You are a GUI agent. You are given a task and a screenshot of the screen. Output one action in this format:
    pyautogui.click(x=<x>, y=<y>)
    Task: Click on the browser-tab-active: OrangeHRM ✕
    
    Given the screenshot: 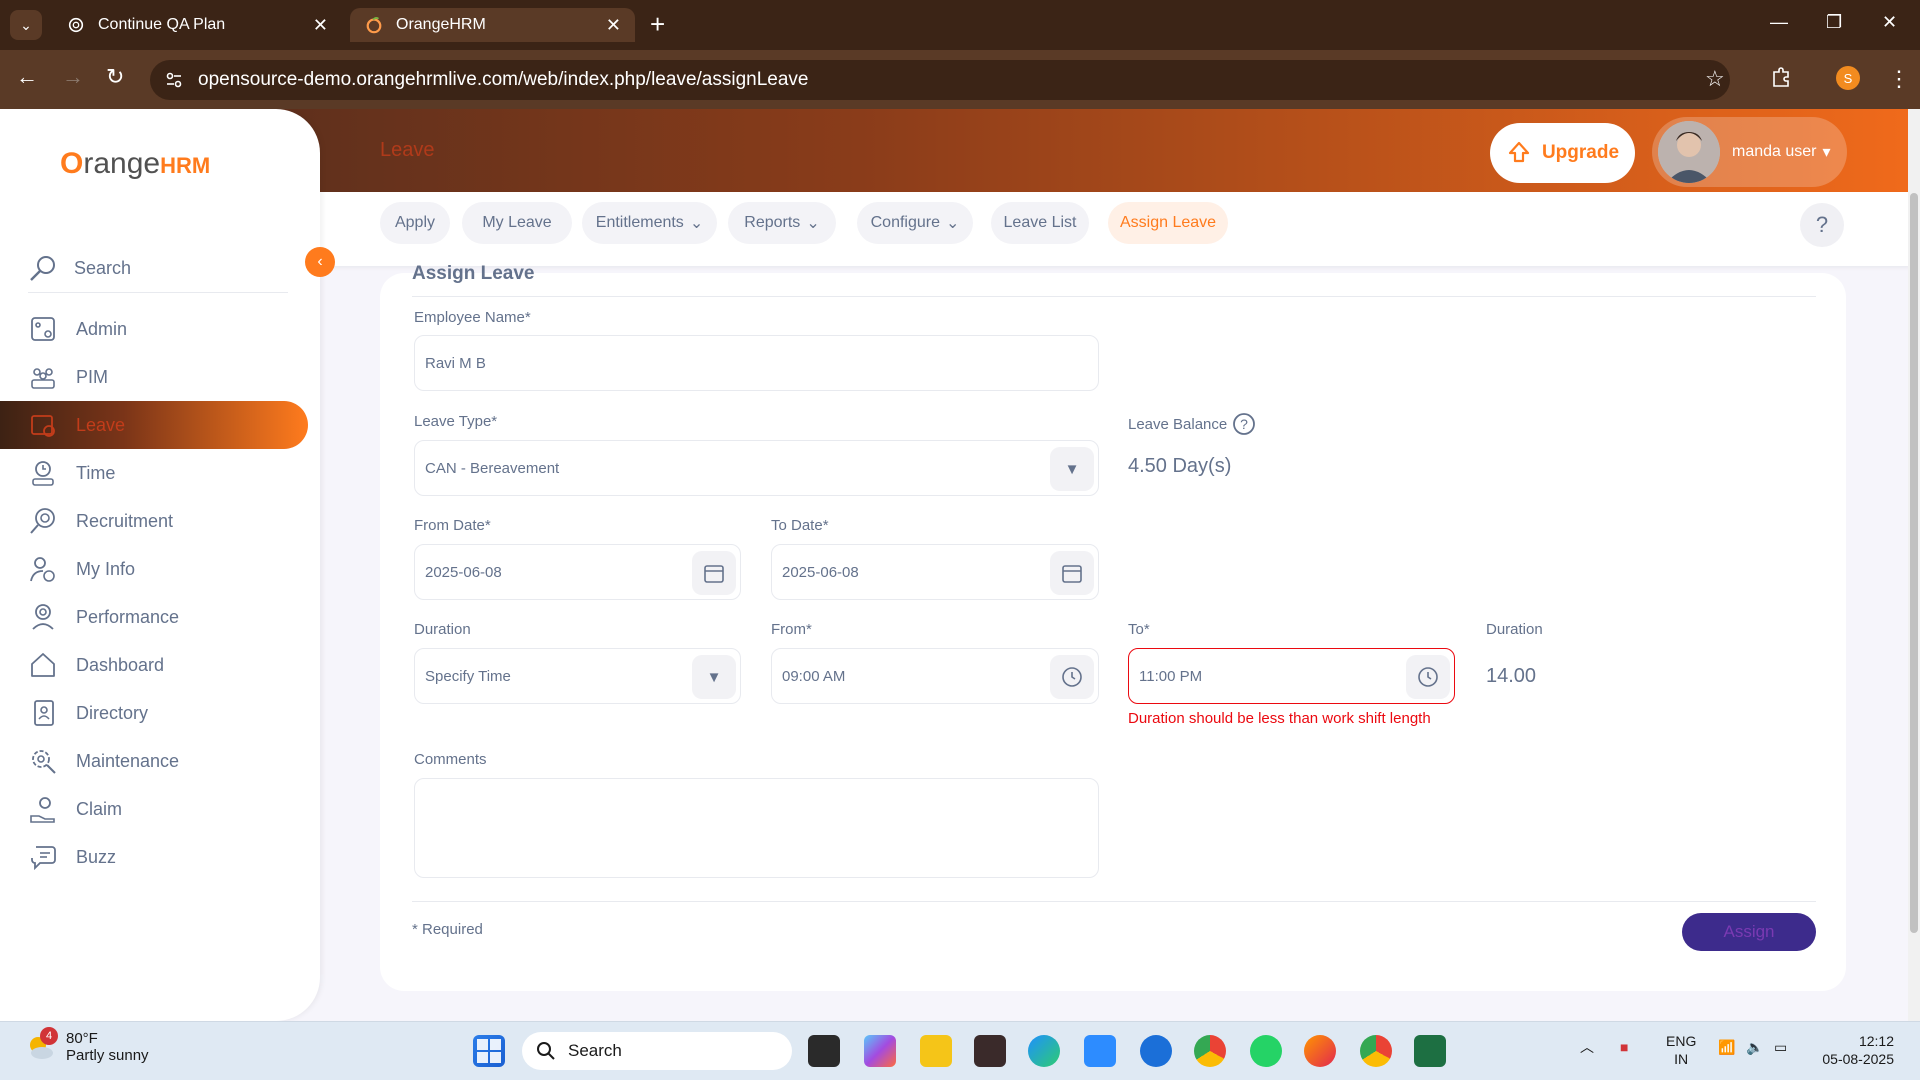 What is the action you would take?
    pyautogui.click(x=492, y=25)
    